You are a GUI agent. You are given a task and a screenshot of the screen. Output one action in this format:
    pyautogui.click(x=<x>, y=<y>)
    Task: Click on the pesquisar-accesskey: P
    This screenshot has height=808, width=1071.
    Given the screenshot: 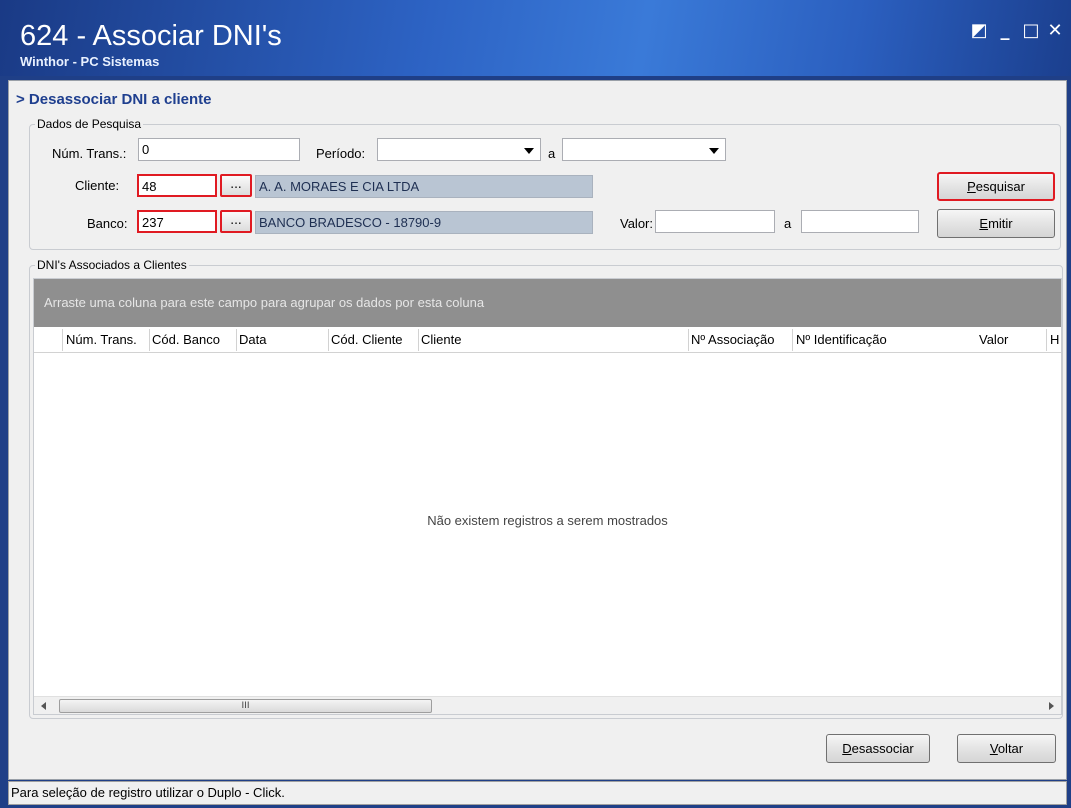 What is the action you would take?
    pyautogui.click(x=971, y=186)
    